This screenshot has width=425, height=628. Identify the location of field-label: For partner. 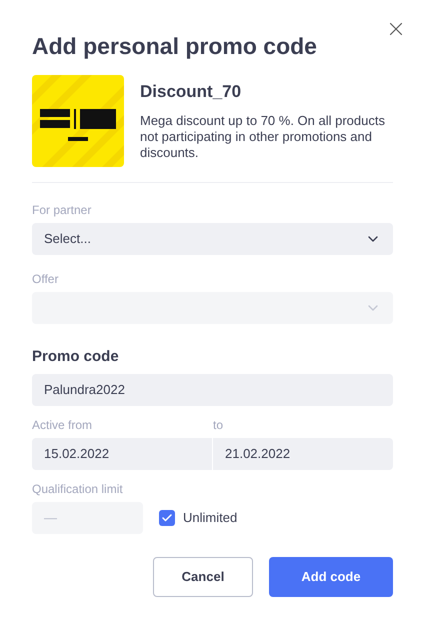
(62, 210).